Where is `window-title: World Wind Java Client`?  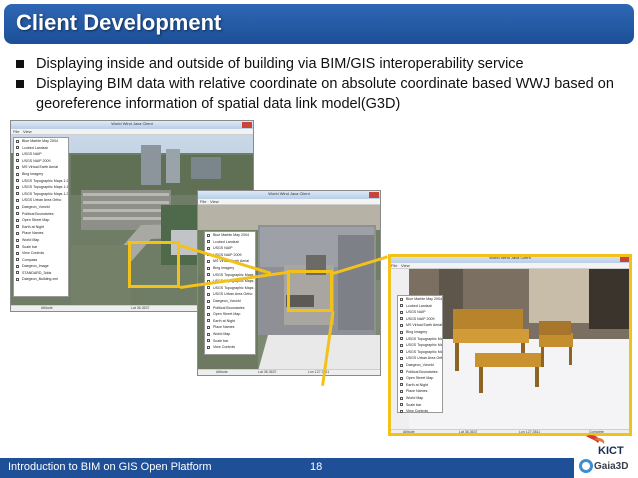 window-title: World Wind Java Client is located at coordinates (132, 123).